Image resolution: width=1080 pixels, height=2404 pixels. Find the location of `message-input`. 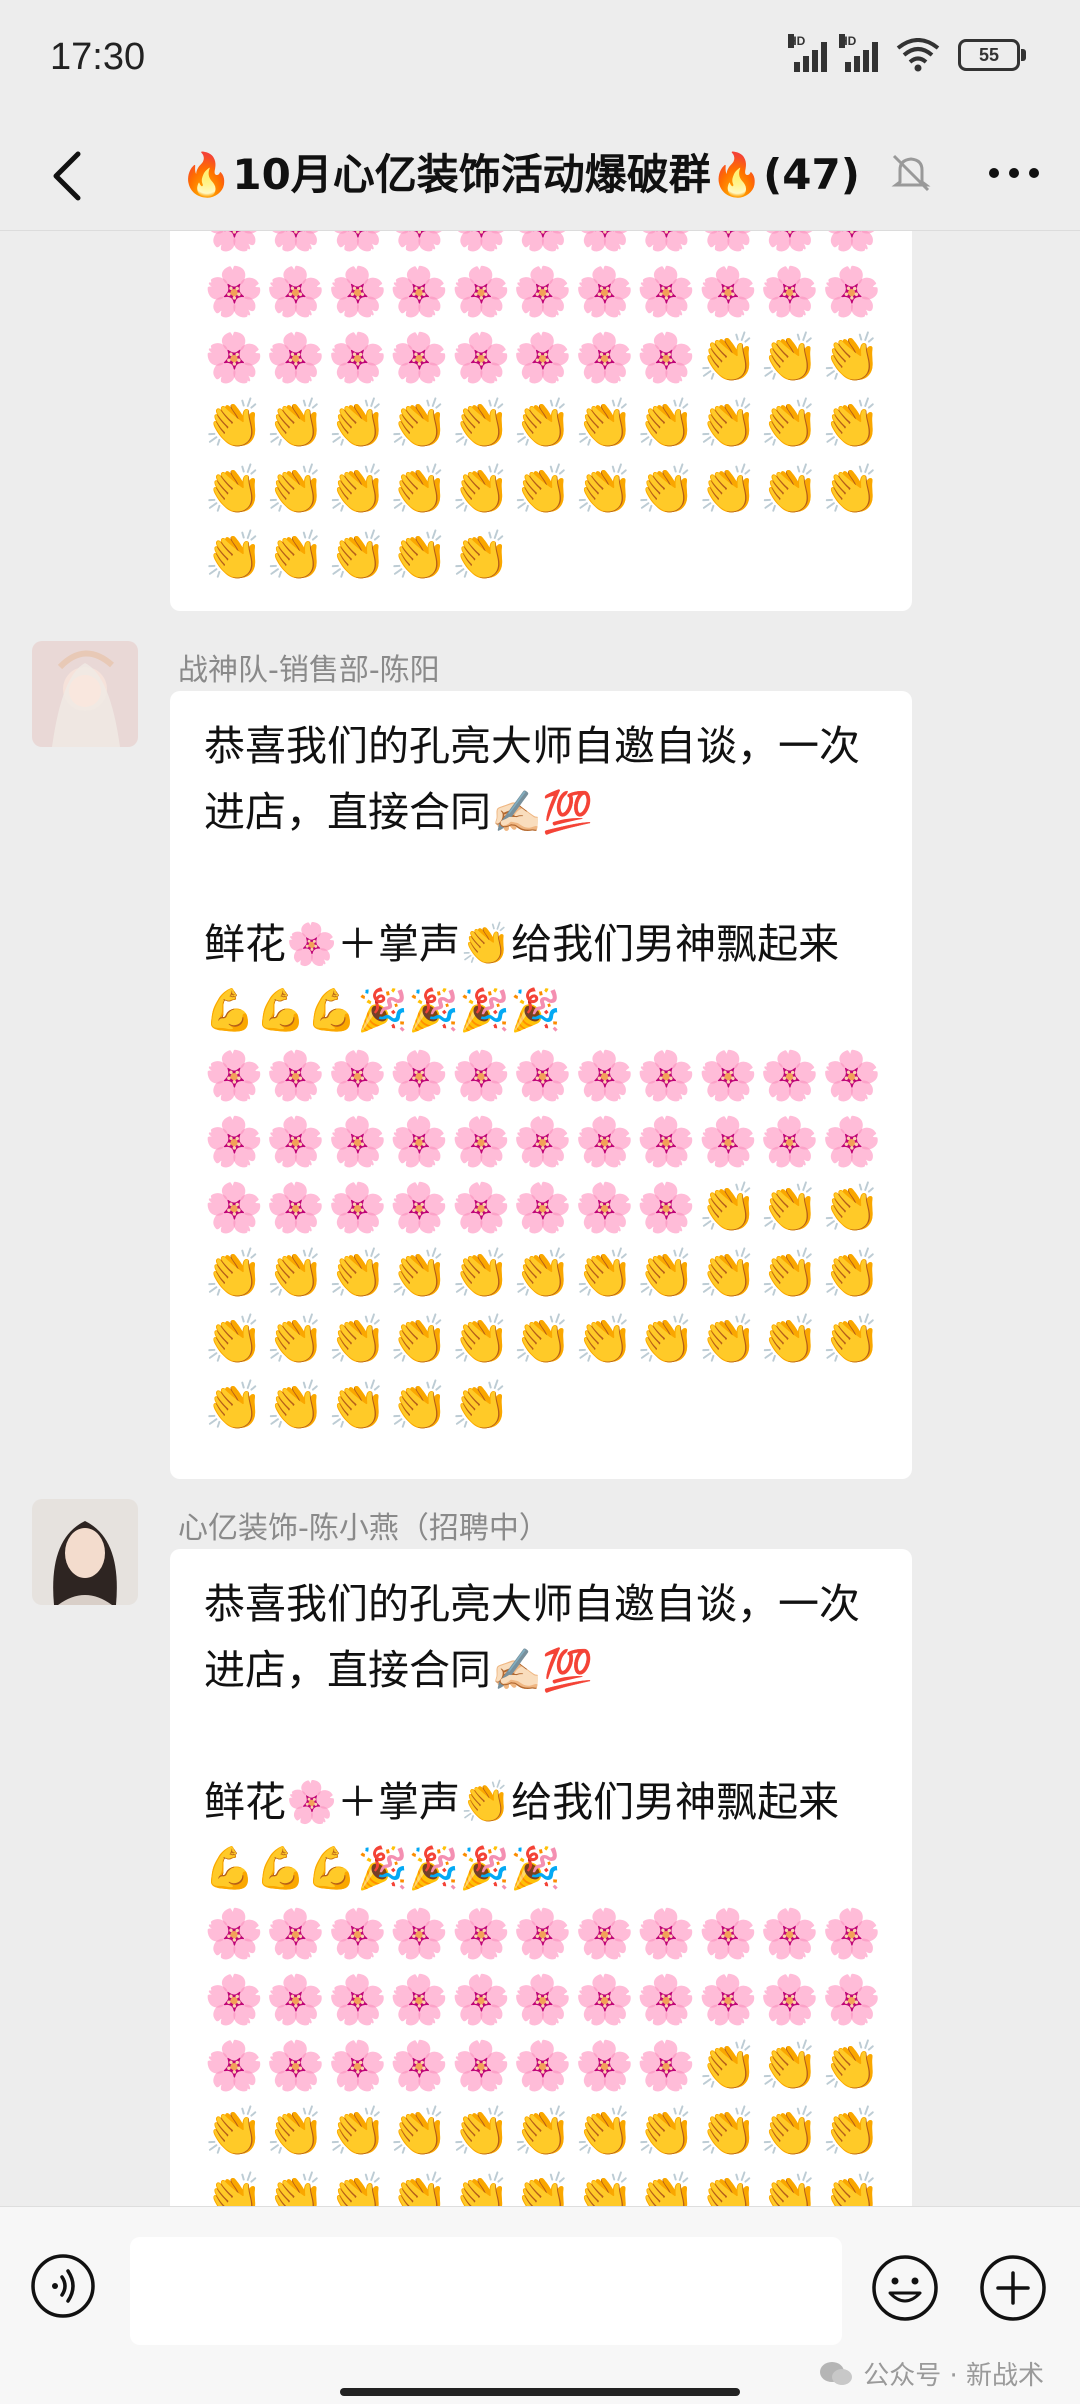

message-input is located at coordinates (486, 2291).